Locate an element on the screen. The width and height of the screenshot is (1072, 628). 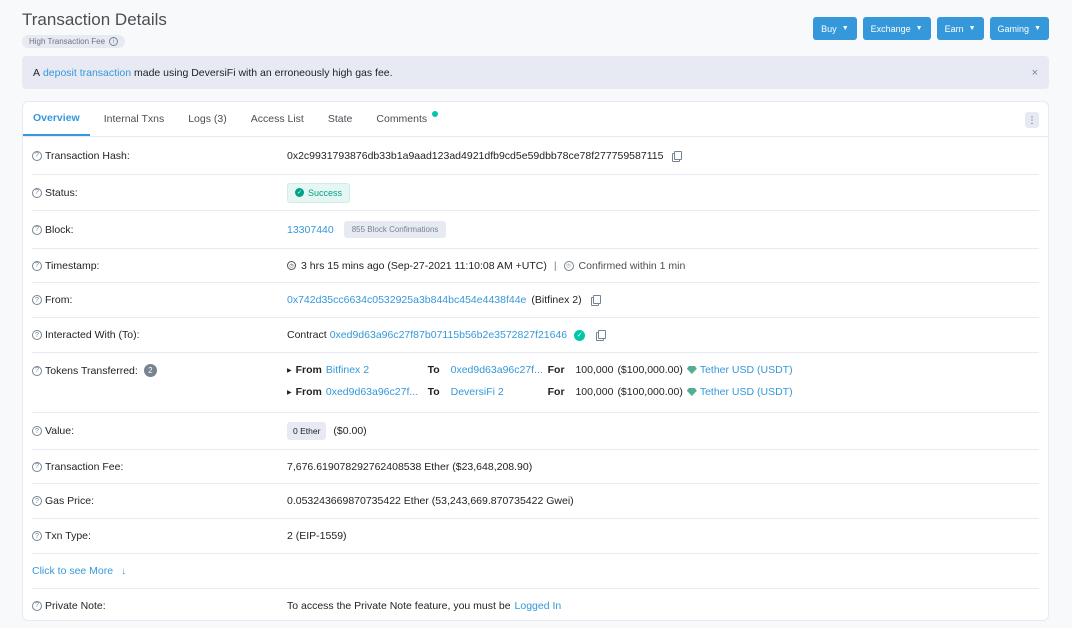
arrow-down-icon: ↓ is located at coordinates (124, 571).